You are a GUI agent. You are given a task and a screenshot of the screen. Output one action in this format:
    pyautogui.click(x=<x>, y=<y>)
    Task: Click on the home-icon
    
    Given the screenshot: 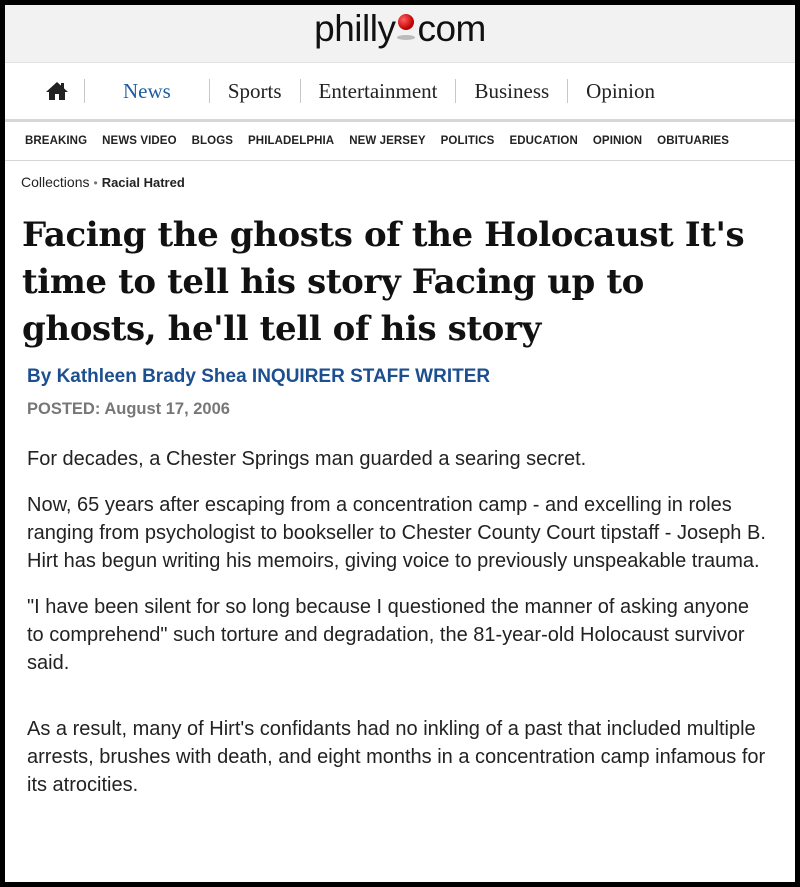 What is the action you would take?
    pyautogui.click(x=57, y=91)
    